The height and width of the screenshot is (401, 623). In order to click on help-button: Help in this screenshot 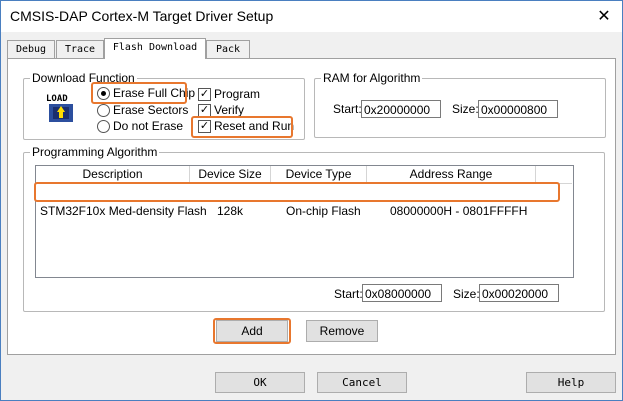, I will do `click(571, 382)`.